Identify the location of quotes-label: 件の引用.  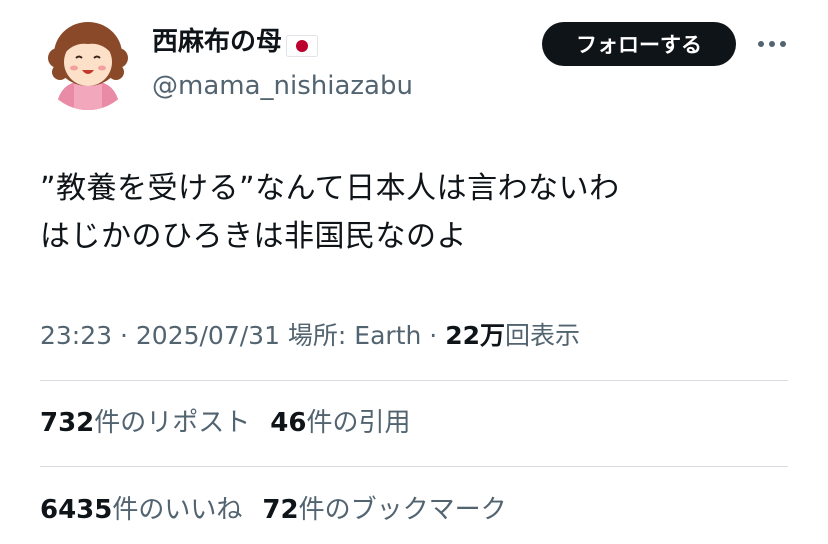
(358, 423).